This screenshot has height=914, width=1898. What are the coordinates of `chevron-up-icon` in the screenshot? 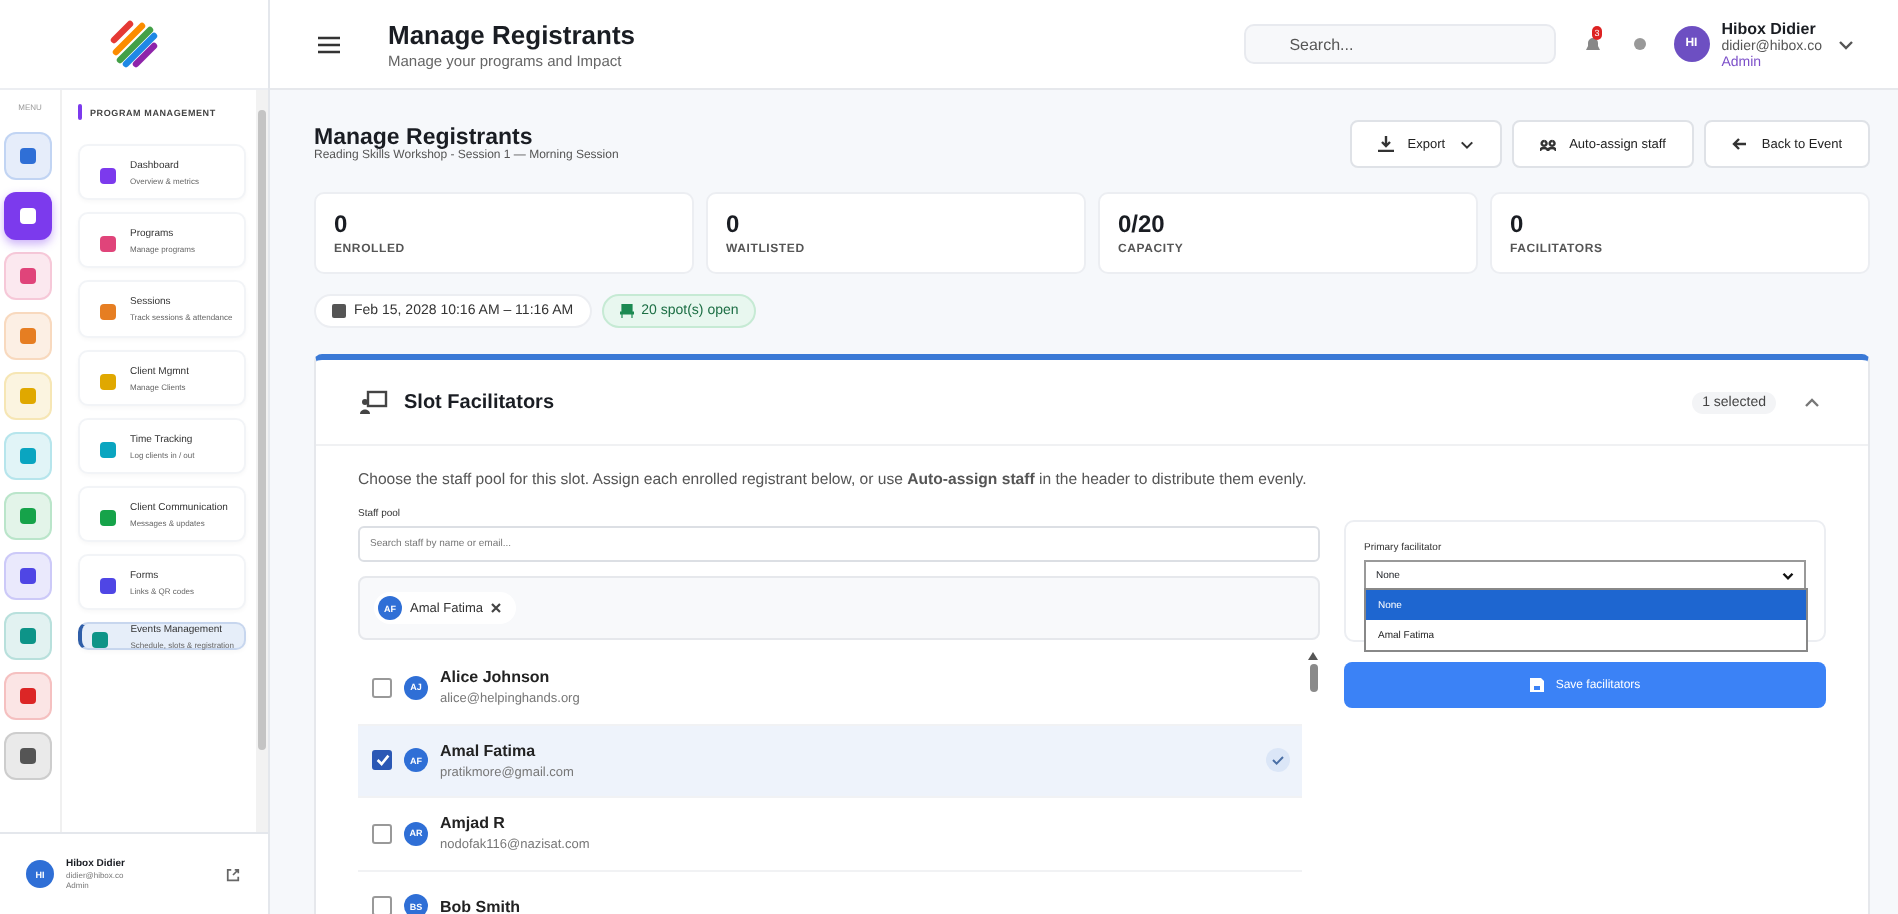 It's located at (1812, 402).